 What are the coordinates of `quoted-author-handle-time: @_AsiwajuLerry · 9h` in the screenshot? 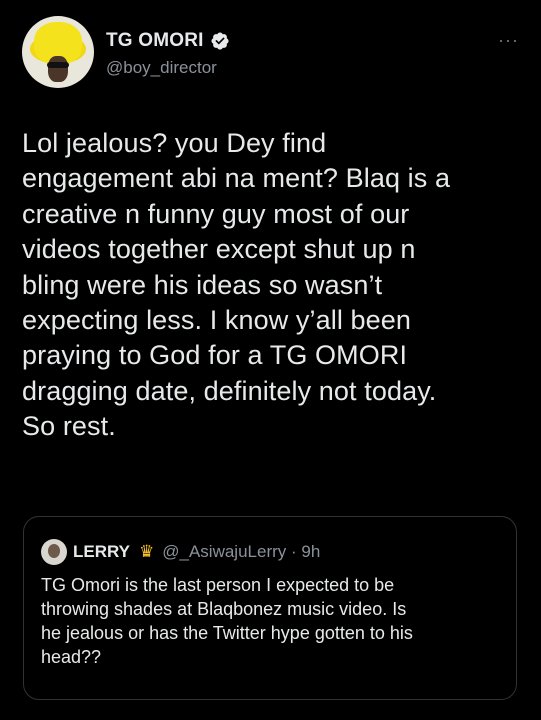 It's located at (241, 551).